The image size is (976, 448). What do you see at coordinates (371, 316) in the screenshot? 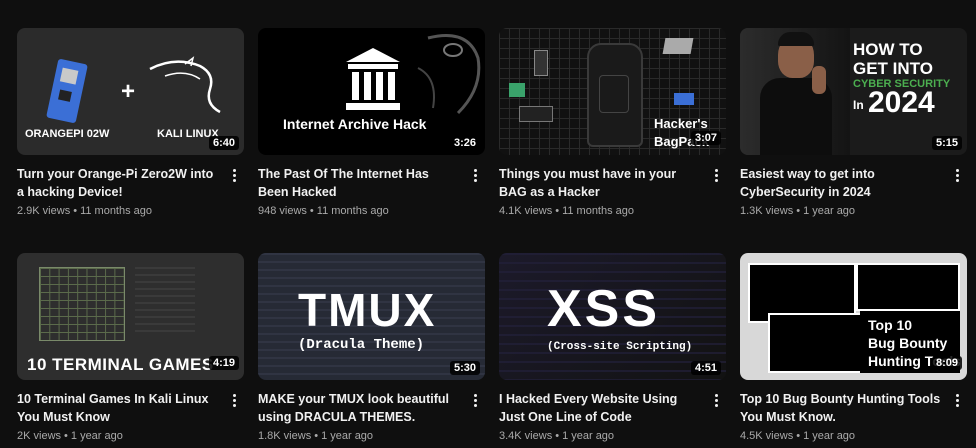
I see `video-thumbnail: TMUX (Dracula Theme) 5:30` at bounding box center [371, 316].